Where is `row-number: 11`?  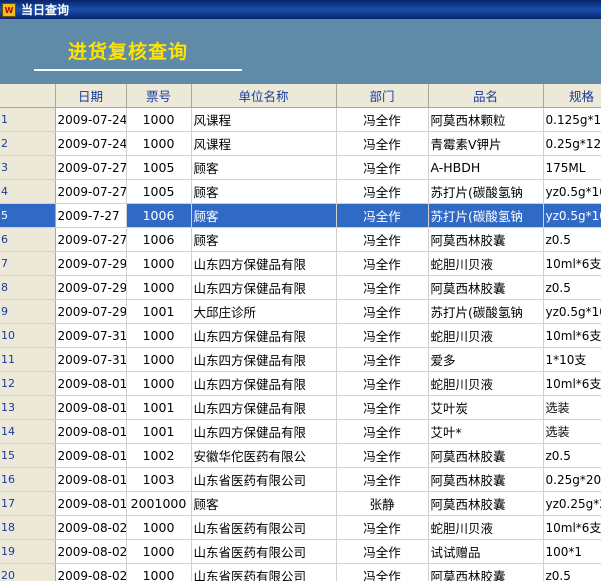
row-number: 11 is located at coordinates (28, 359).